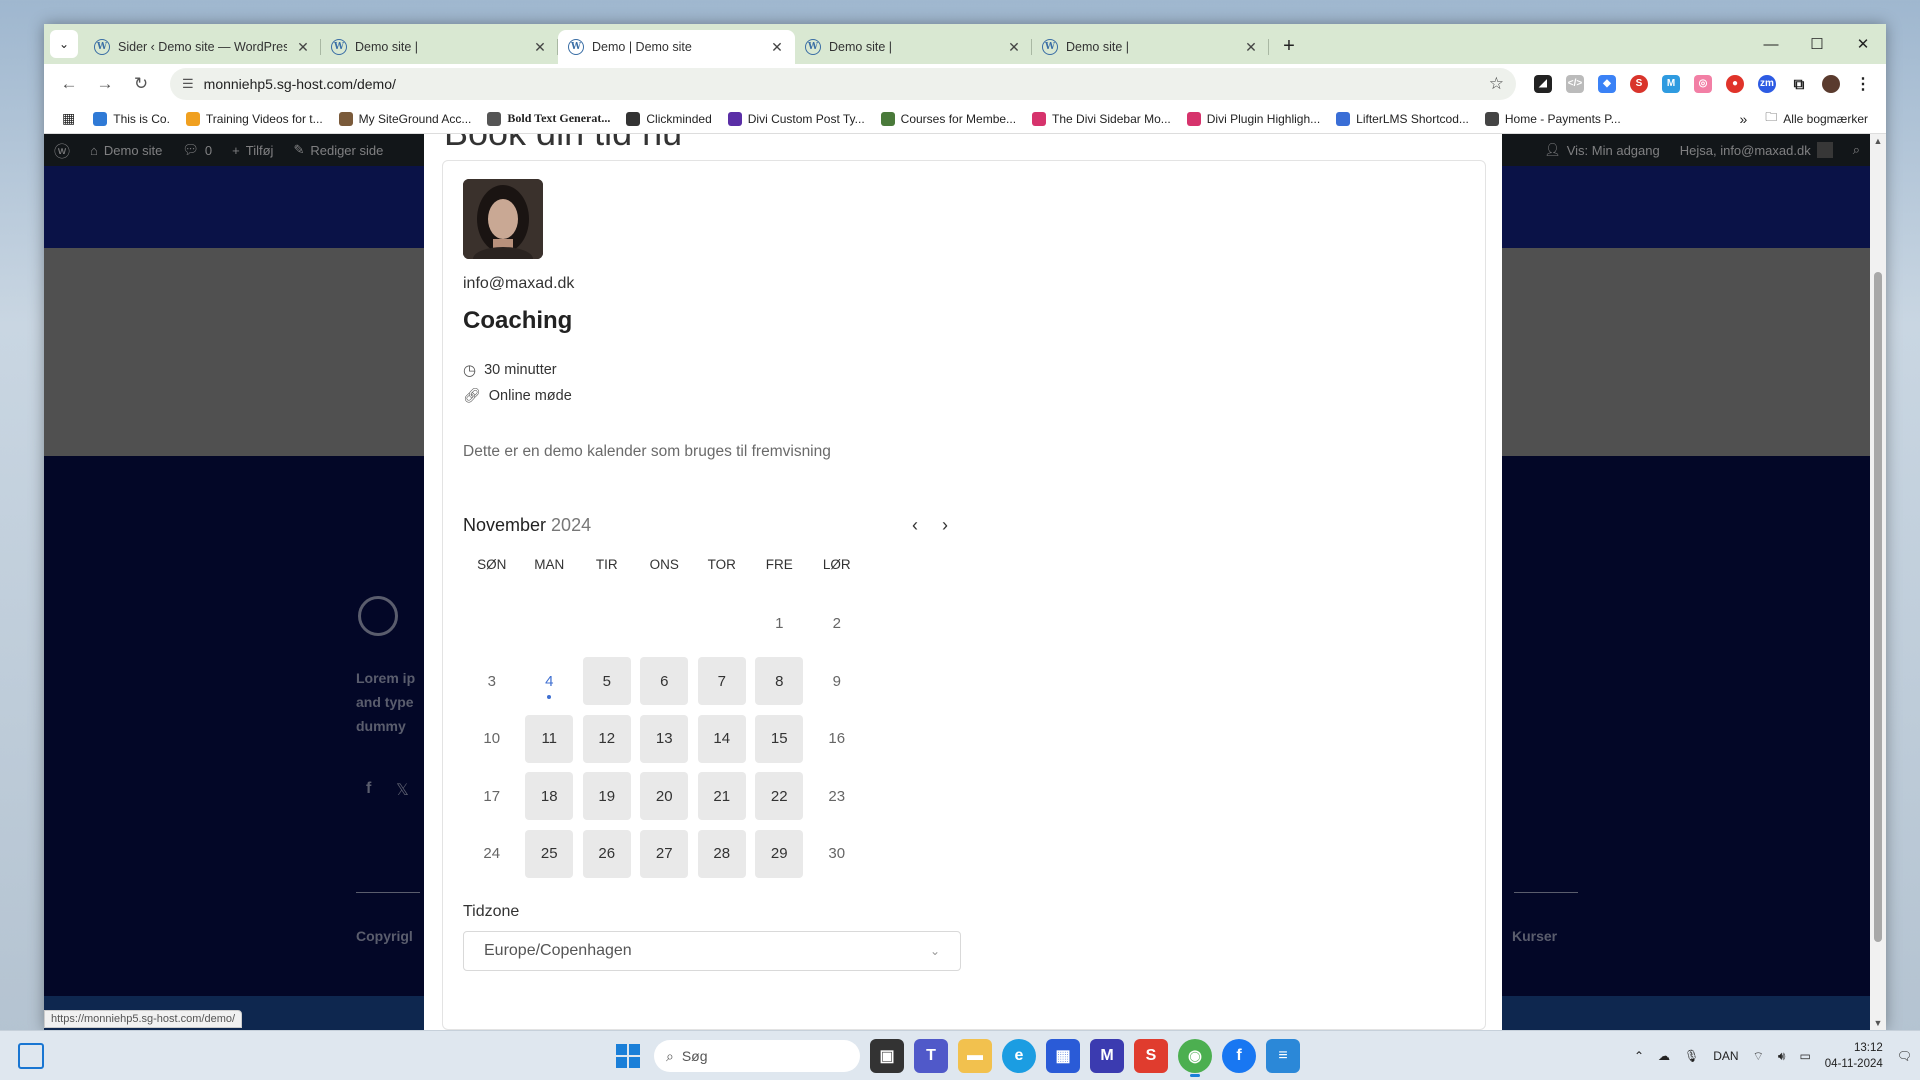 The height and width of the screenshot is (1080, 1920). I want to click on extension-icon-8: zm, so click(1767, 84).